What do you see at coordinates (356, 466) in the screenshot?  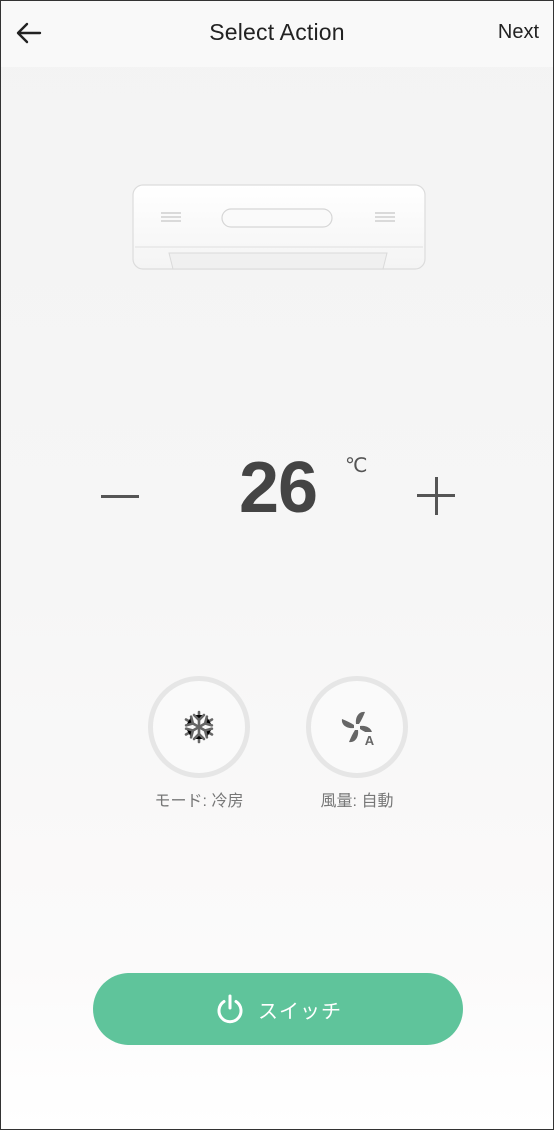 I see `temperature-unit: ℃` at bounding box center [356, 466].